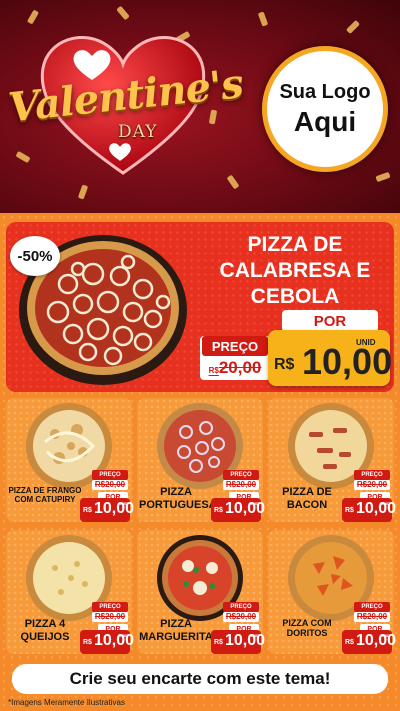  Describe the element at coordinates (240, 367) in the screenshot. I see `old-price-value: 20,00` at that location.